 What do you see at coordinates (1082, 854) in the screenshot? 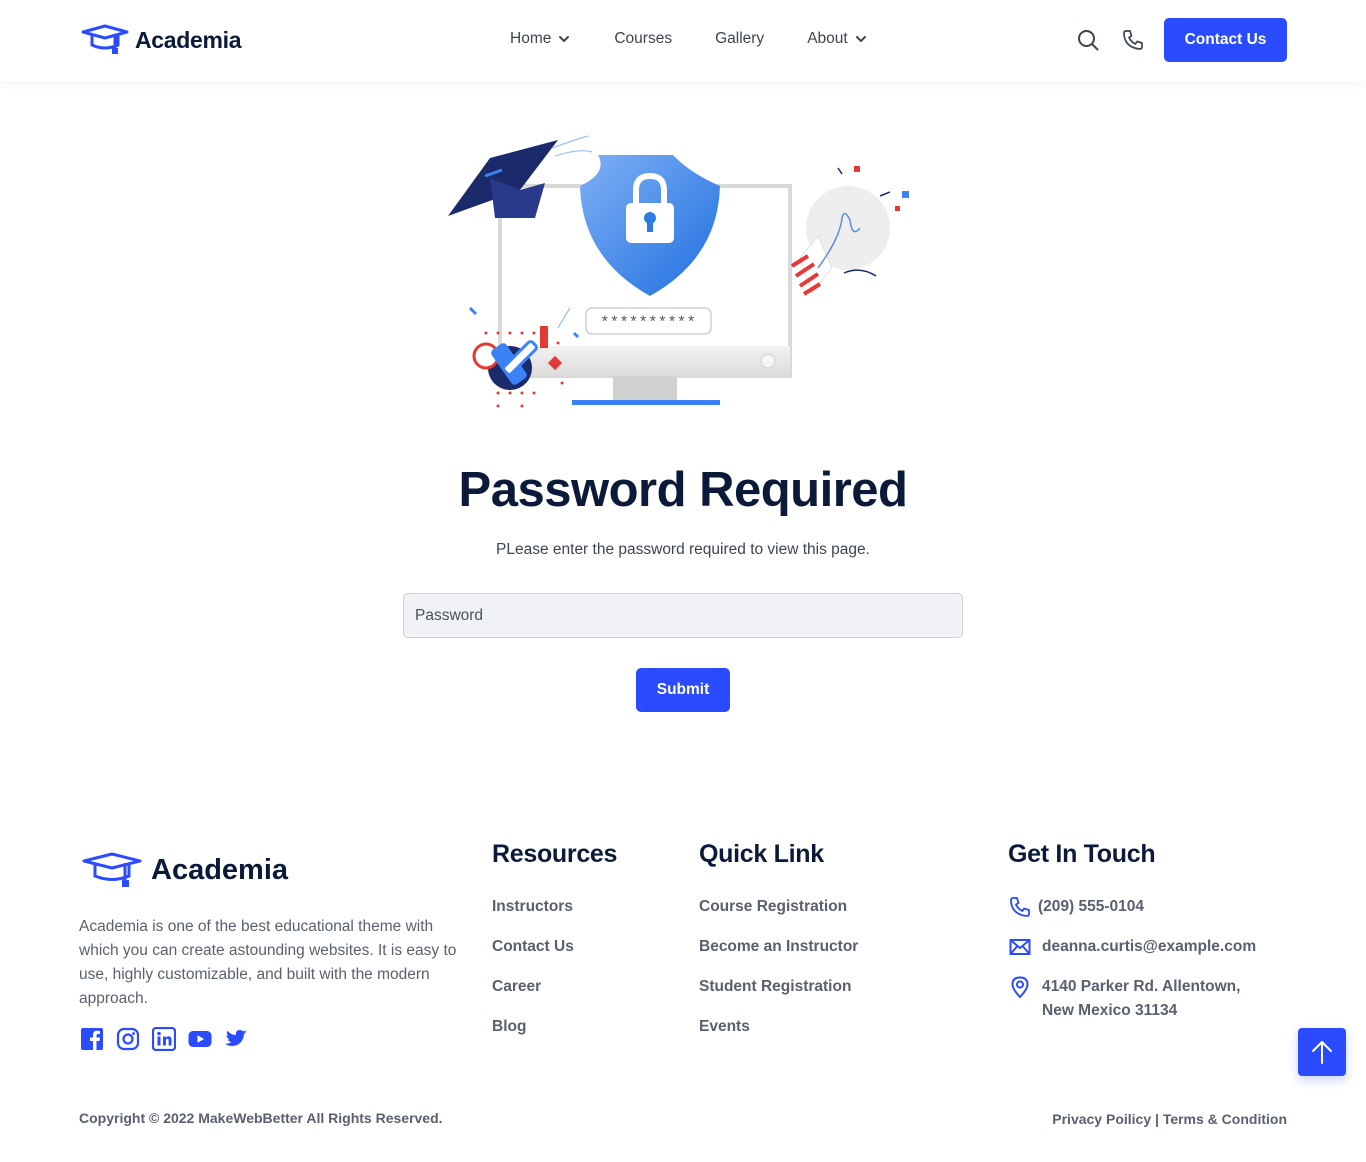
I see `get-in-touch-heading: Get In Touch` at bounding box center [1082, 854].